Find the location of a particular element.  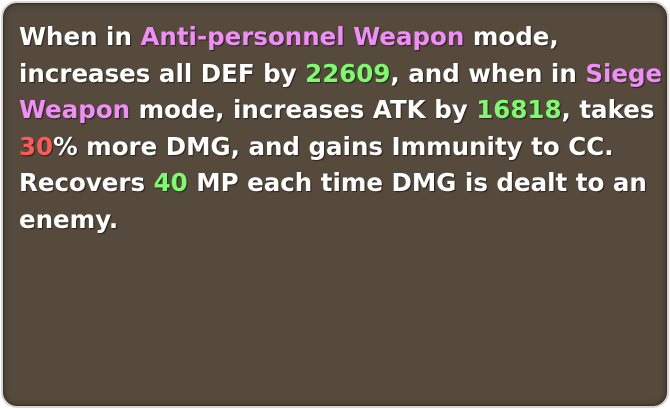

description-text: When in is located at coordinates (80, 36).